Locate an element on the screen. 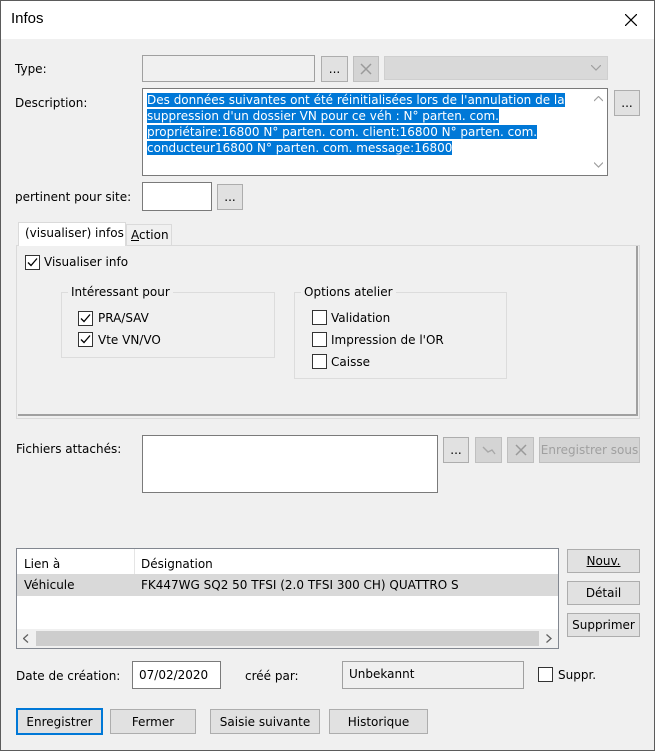 This screenshot has height=751, width=655. scroll-left-icon is located at coordinates (26, 638).